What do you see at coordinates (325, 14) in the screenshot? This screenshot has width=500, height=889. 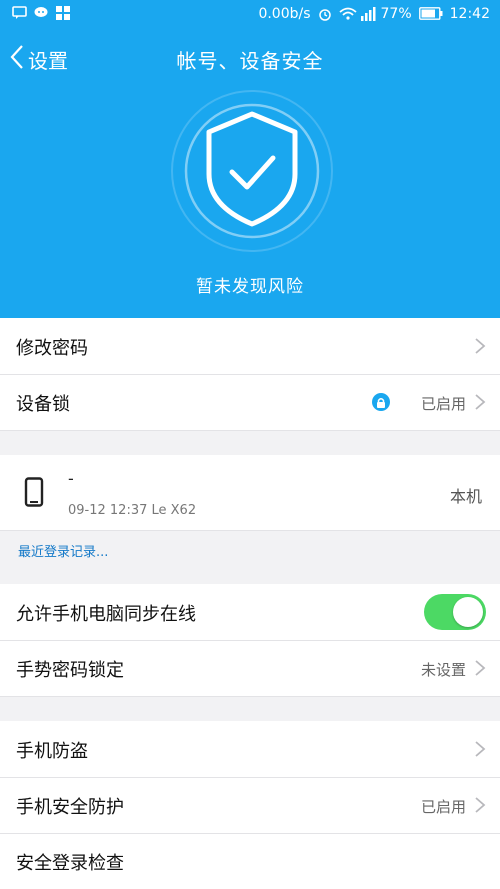 I see `alarm-icon` at bounding box center [325, 14].